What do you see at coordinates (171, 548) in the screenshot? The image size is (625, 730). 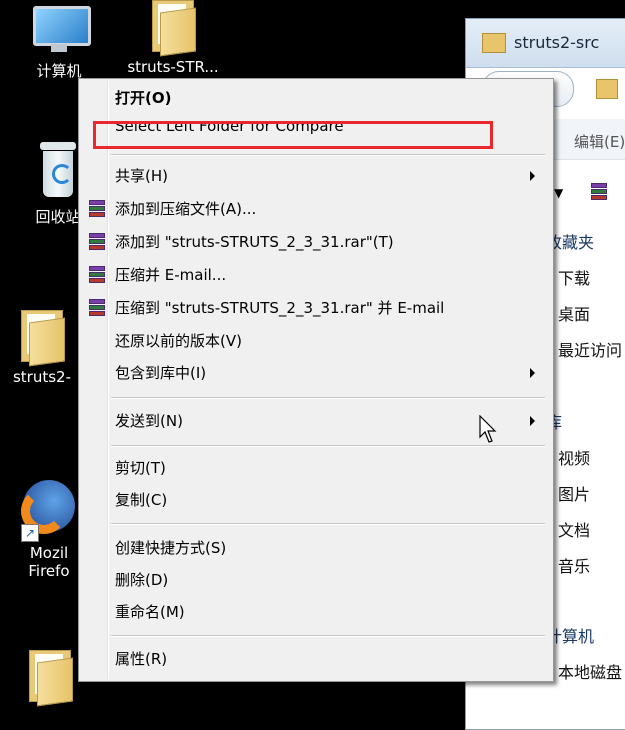 I see `menu-item-label: 创建快捷方式(S)` at bounding box center [171, 548].